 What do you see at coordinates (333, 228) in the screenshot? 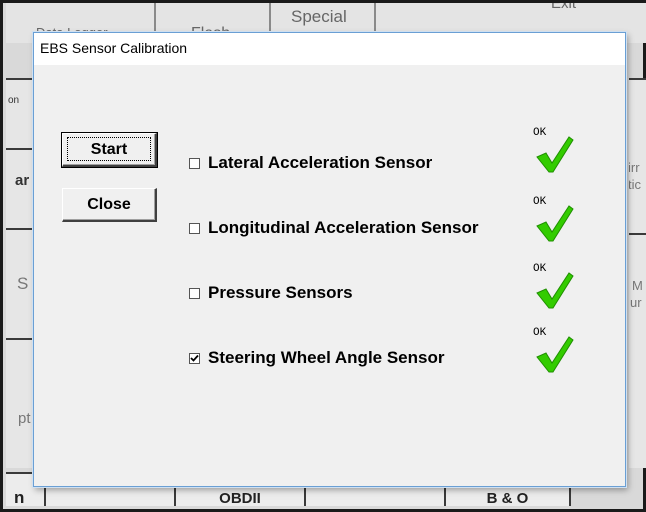
I see `sensor-row-longitudinal: Longitudinal Acceleration Sensor` at bounding box center [333, 228].